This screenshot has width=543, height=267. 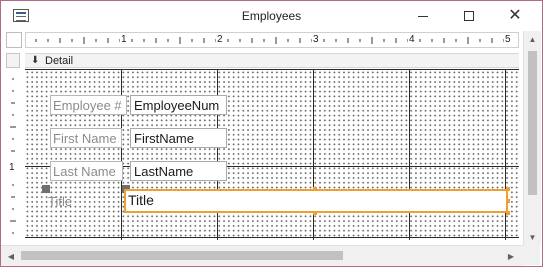 What do you see at coordinates (76, 202) in the screenshot?
I see `title-label: Title` at bounding box center [76, 202].